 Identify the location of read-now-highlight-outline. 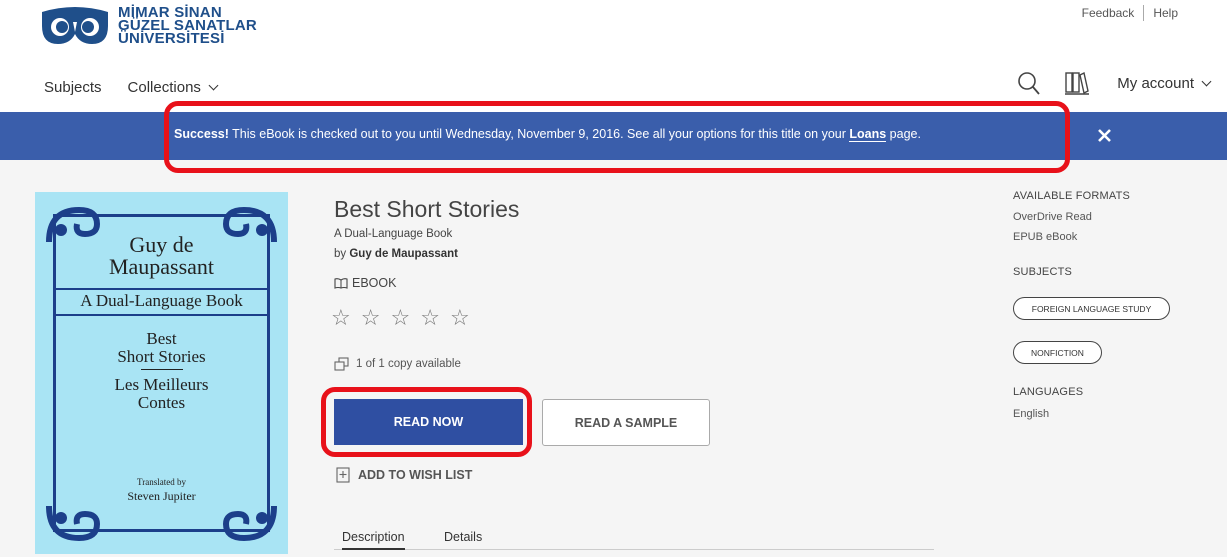
(426, 422).